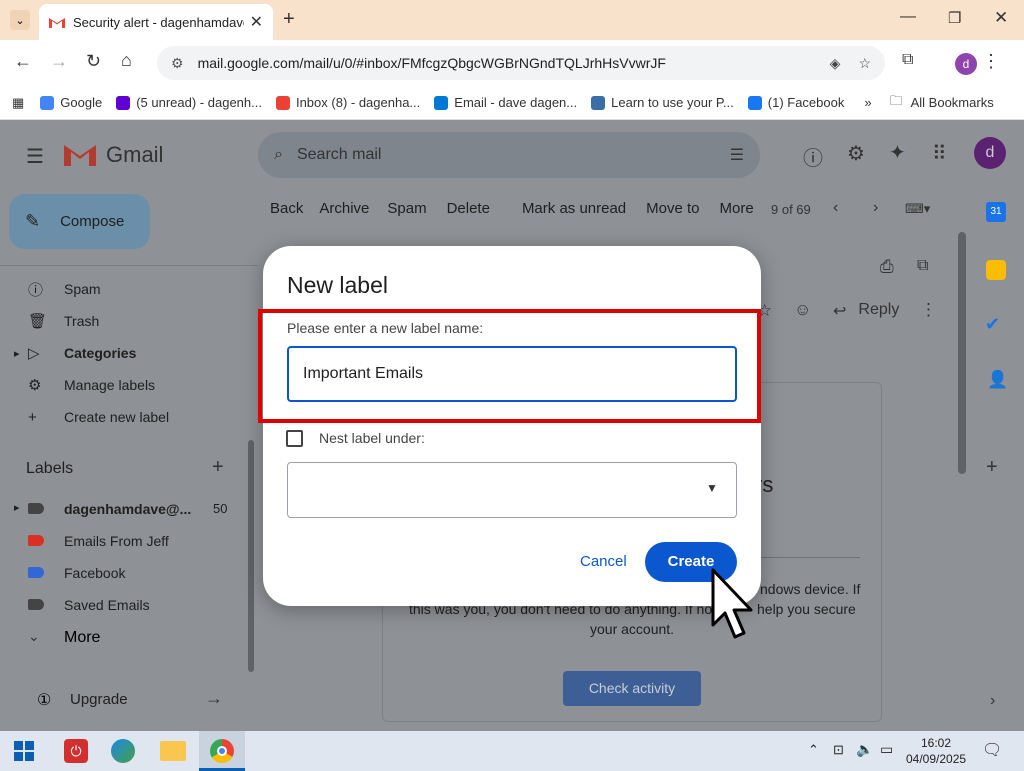 The width and height of the screenshot is (1024, 771). Describe the element at coordinates (81, 102) in the screenshot. I see `bookmark-label: Google` at that location.